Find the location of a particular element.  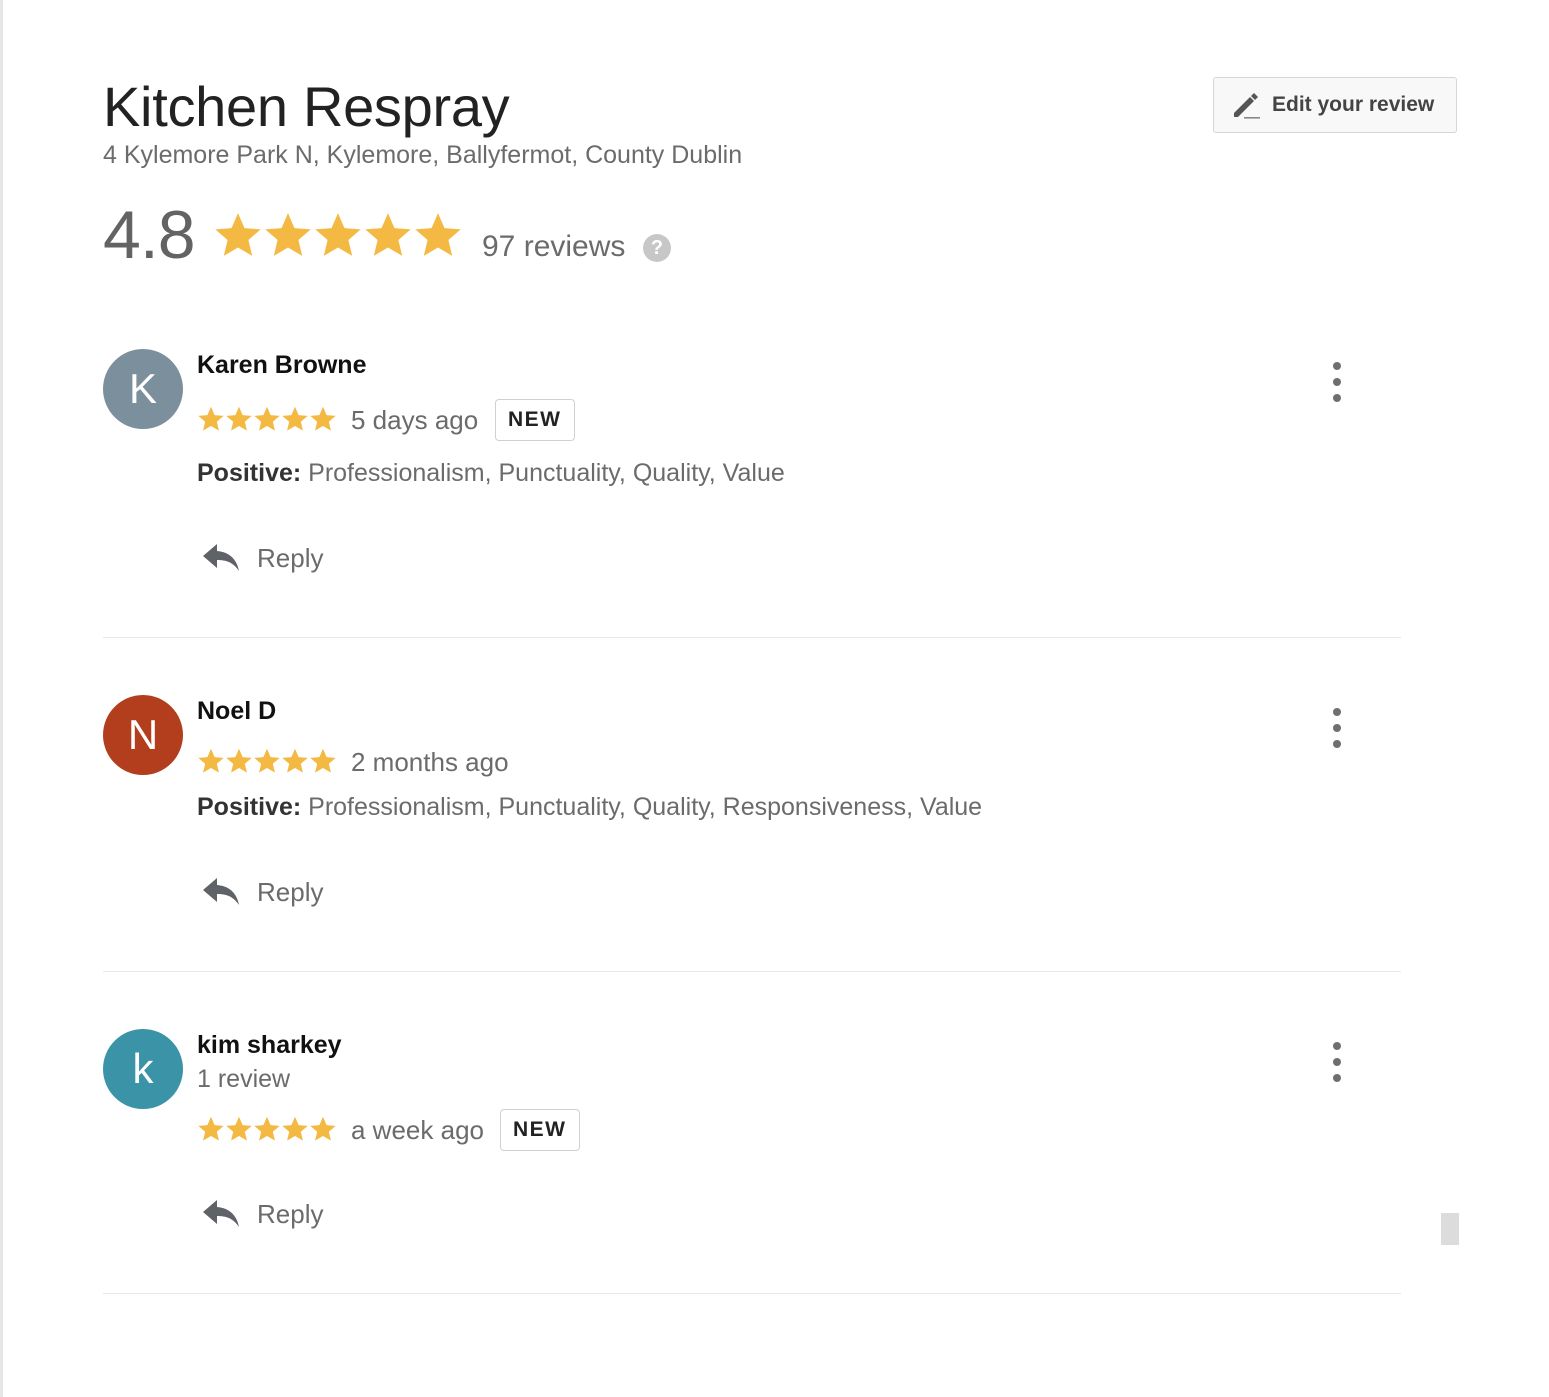

review-time: 2 months ago is located at coordinates (430, 762).